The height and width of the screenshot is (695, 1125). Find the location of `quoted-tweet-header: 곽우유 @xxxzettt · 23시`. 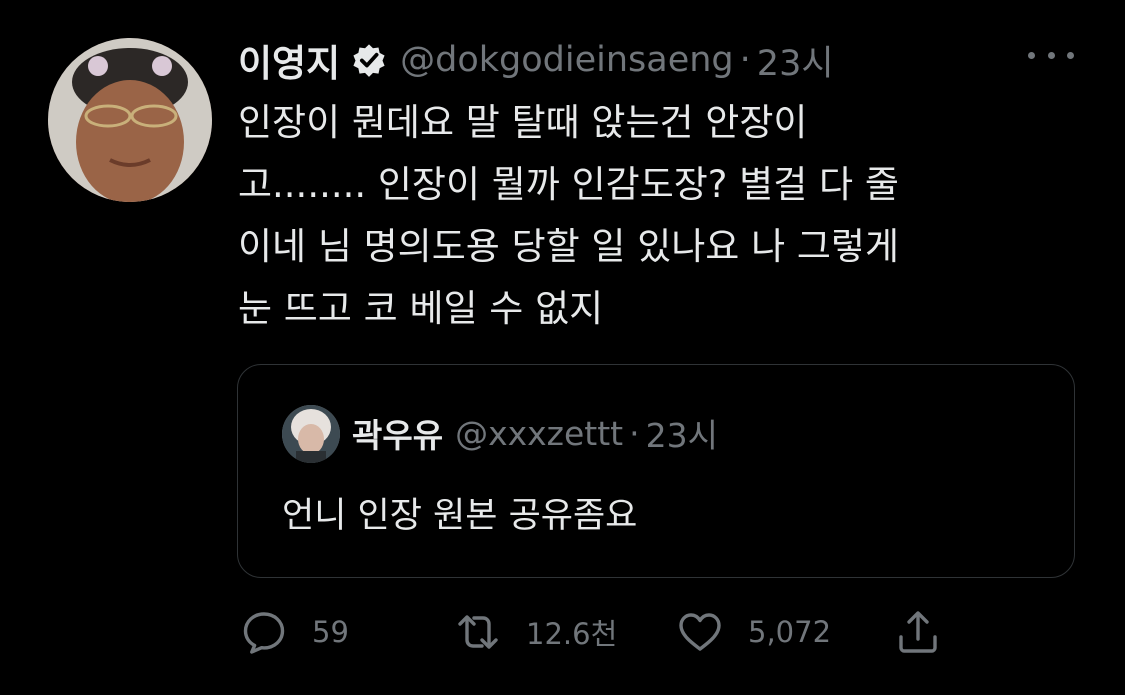

quoted-tweet-header: 곽우유 @xxxzettt · 23시 is located at coordinates (535, 433).